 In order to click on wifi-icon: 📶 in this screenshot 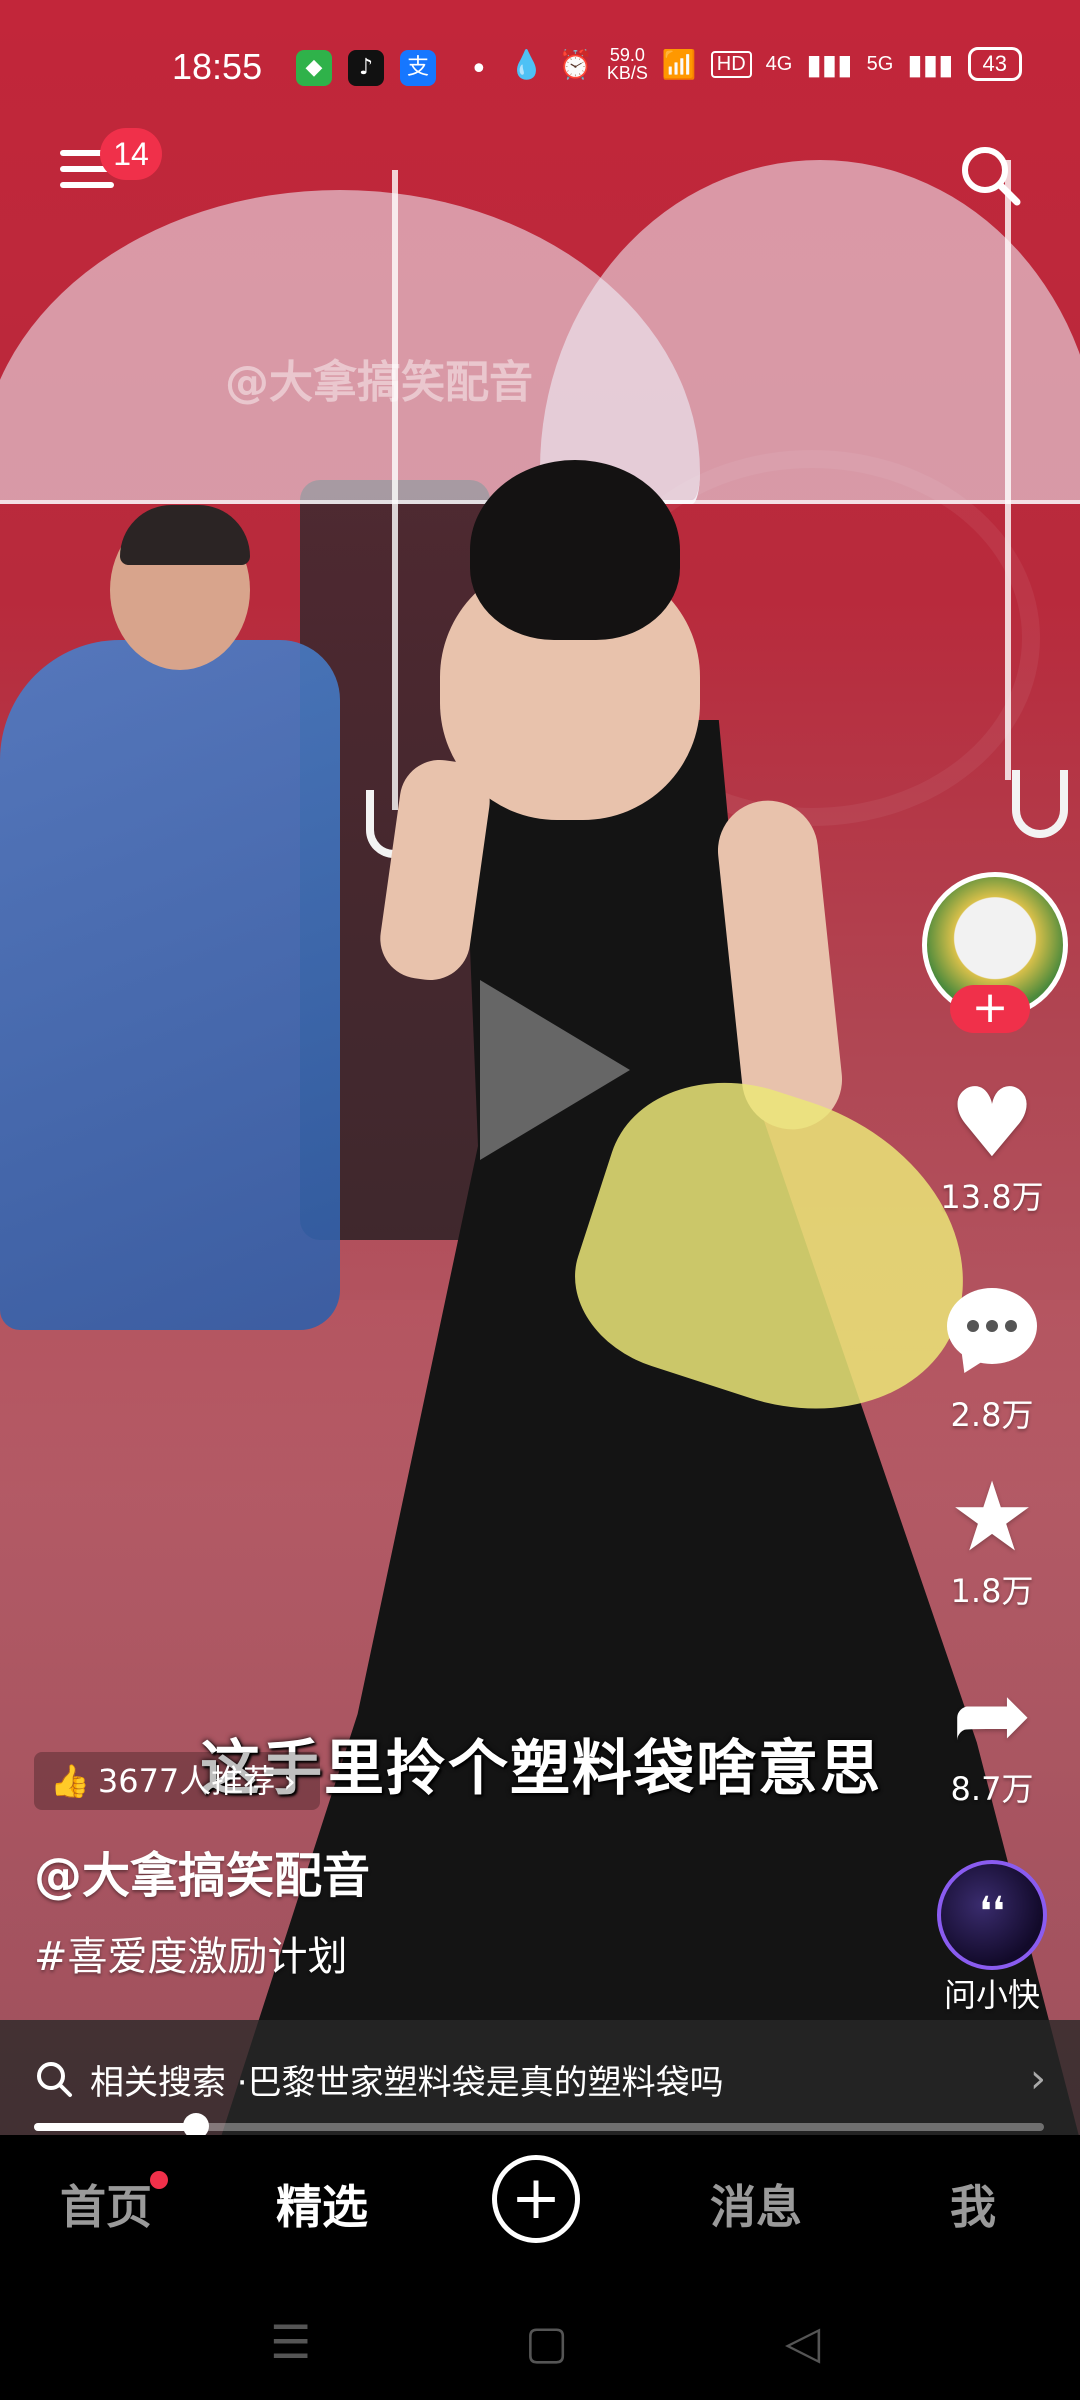, I will do `click(679, 64)`.